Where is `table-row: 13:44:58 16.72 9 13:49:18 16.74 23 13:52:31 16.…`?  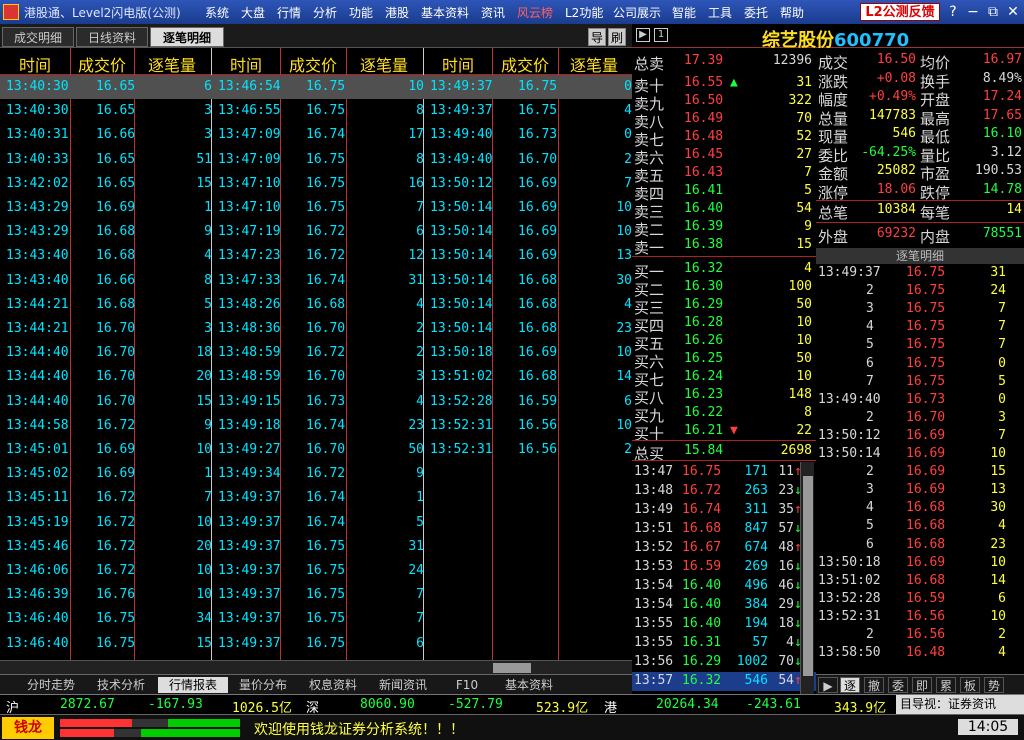
table-row: 13:44:58 16.72 9 13:49:18 16.74 23 13:52:31 16.… is located at coordinates (316, 426).